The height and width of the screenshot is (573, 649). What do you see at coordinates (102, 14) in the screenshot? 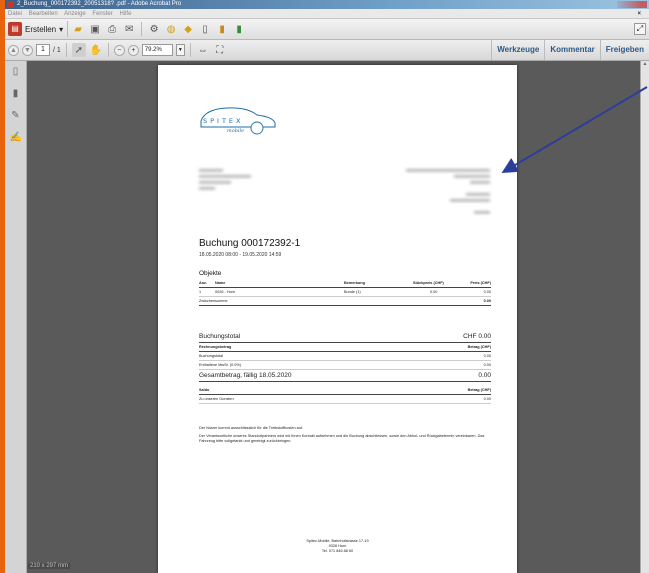
I see `menu-fenster: Fenster` at bounding box center [102, 14].